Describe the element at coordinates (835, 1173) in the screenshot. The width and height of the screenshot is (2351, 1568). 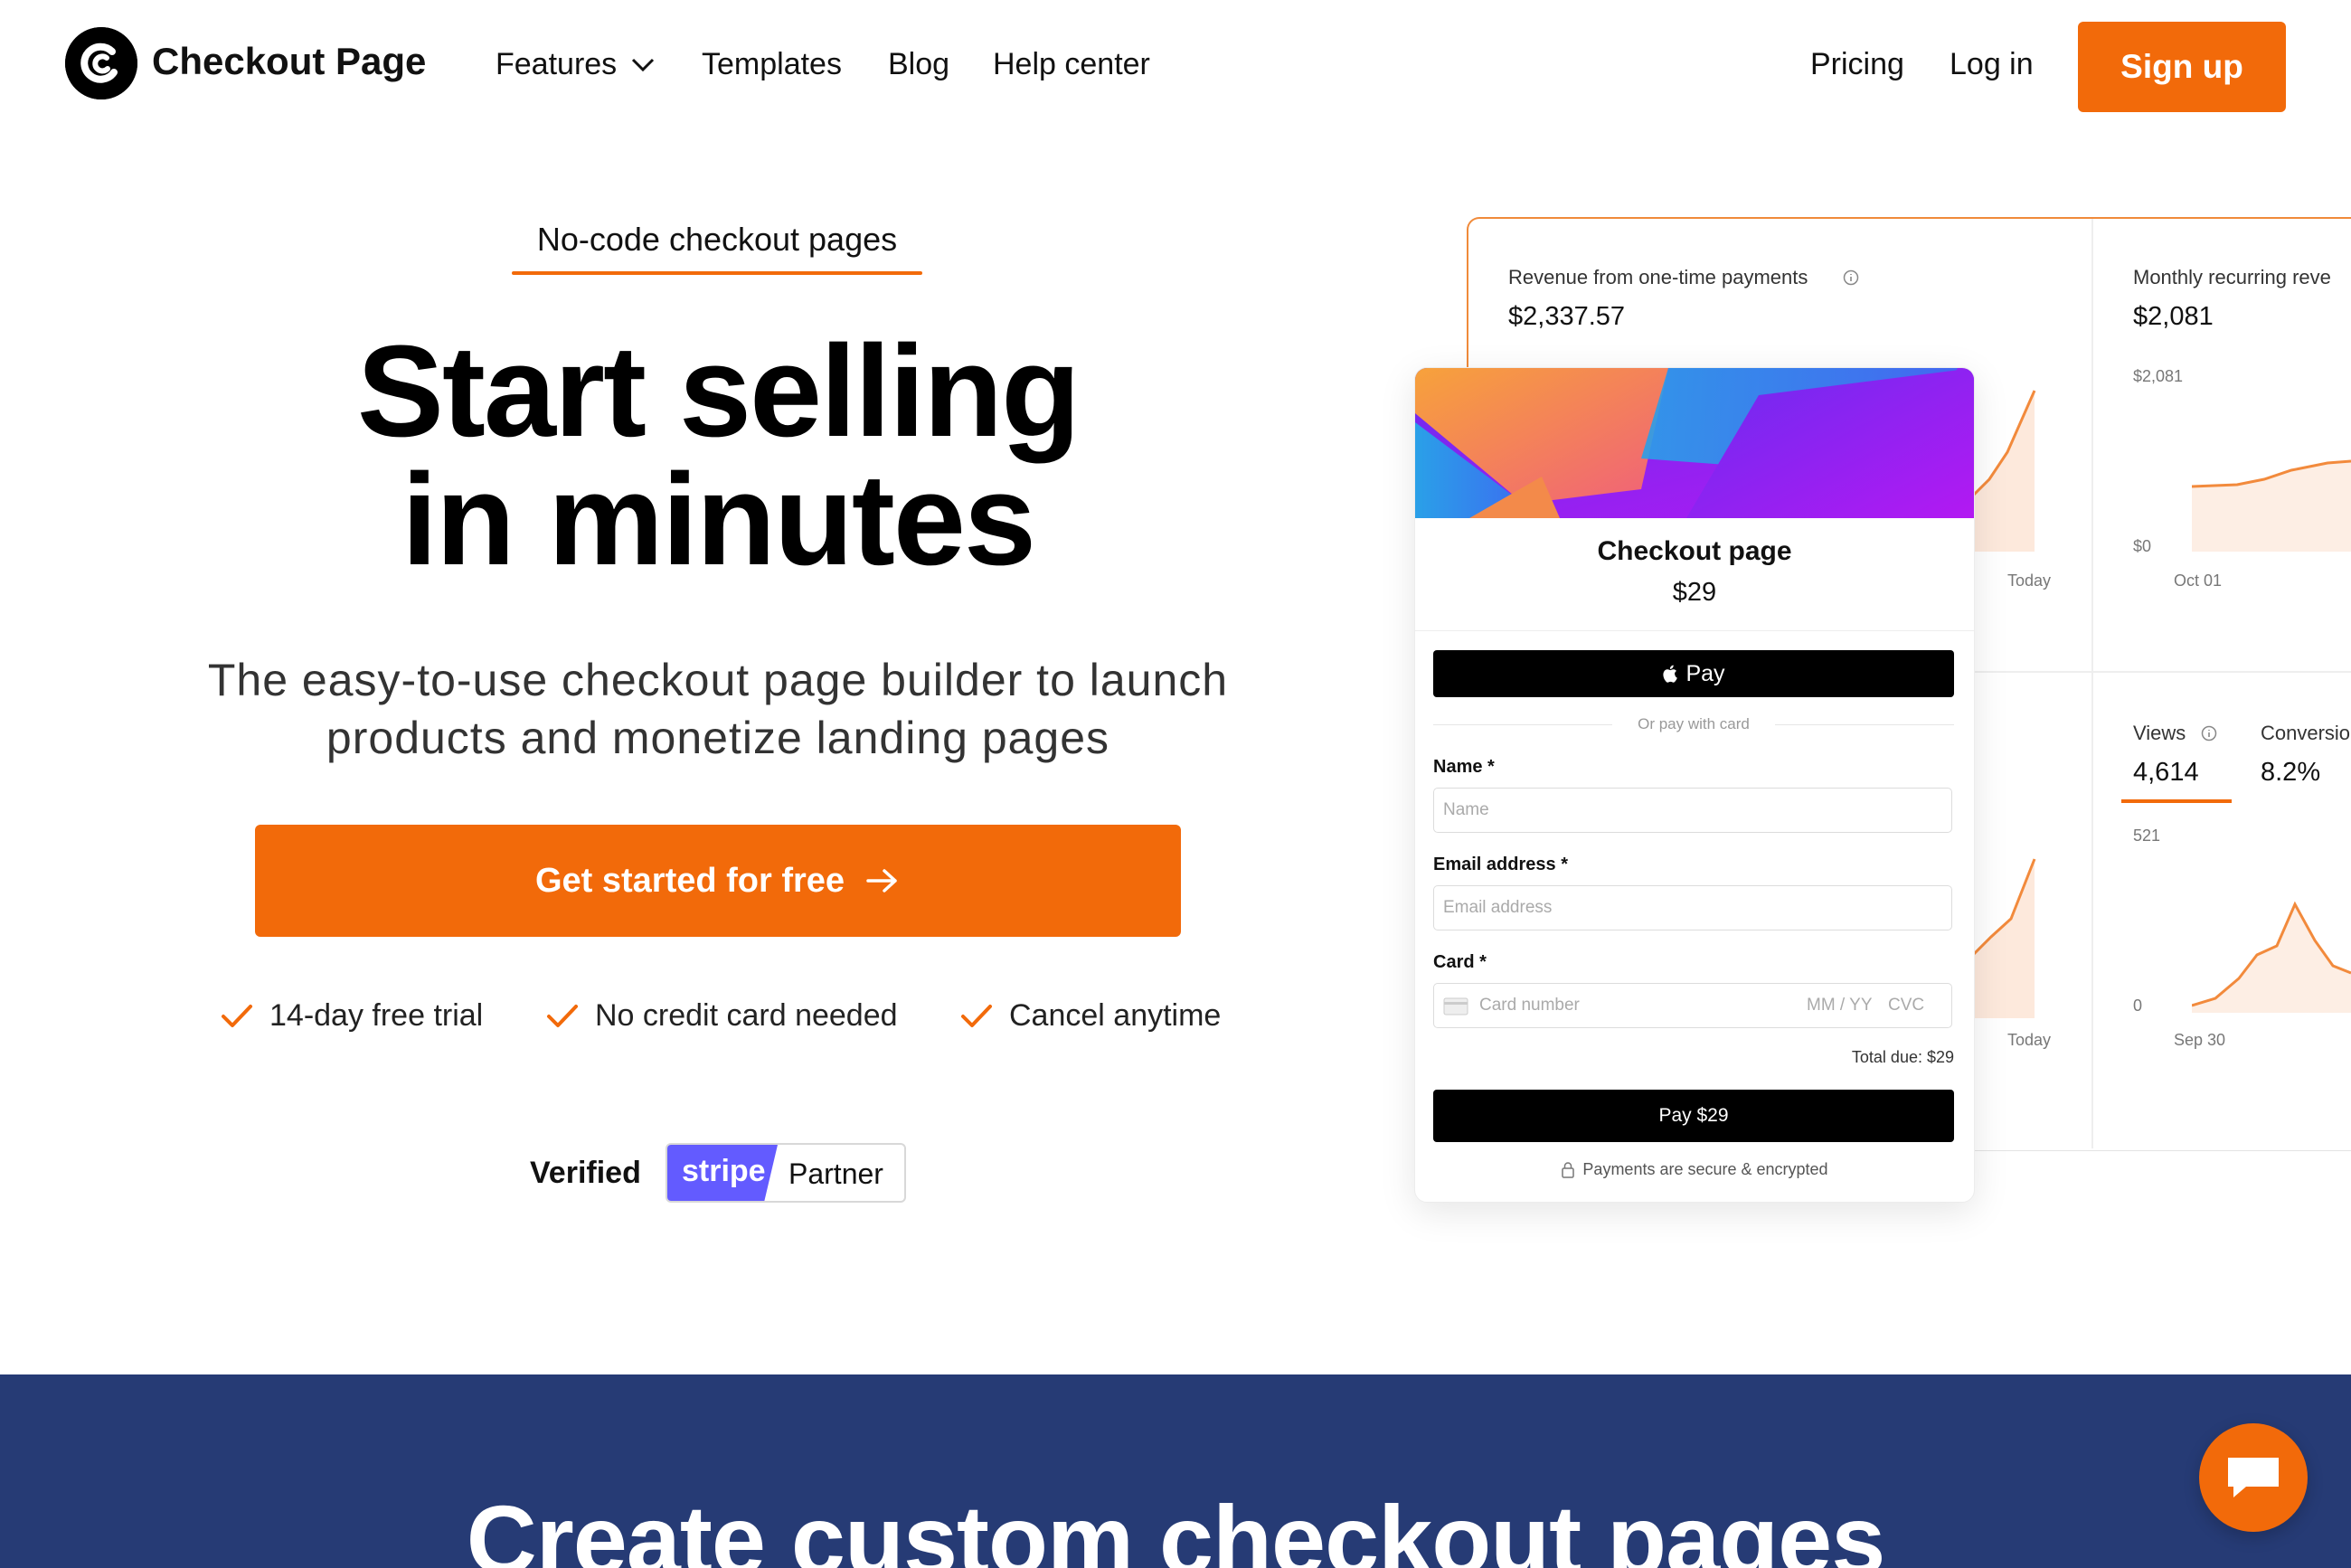
I see `partner-text: Partner` at that location.